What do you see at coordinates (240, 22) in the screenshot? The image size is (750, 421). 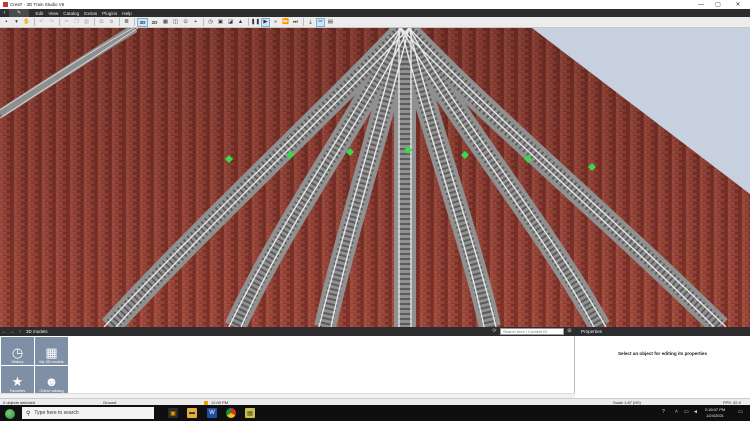 I see `landscape-button: ▲` at bounding box center [240, 22].